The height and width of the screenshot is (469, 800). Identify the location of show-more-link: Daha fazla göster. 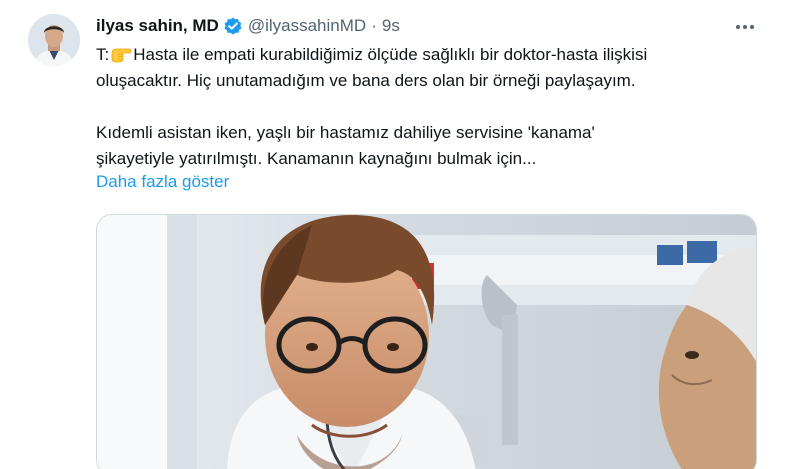
(162, 182).